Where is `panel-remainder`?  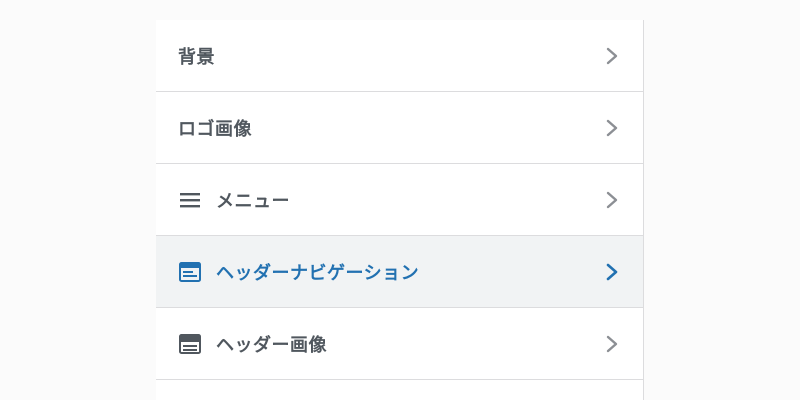 panel-remainder is located at coordinates (399, 390).